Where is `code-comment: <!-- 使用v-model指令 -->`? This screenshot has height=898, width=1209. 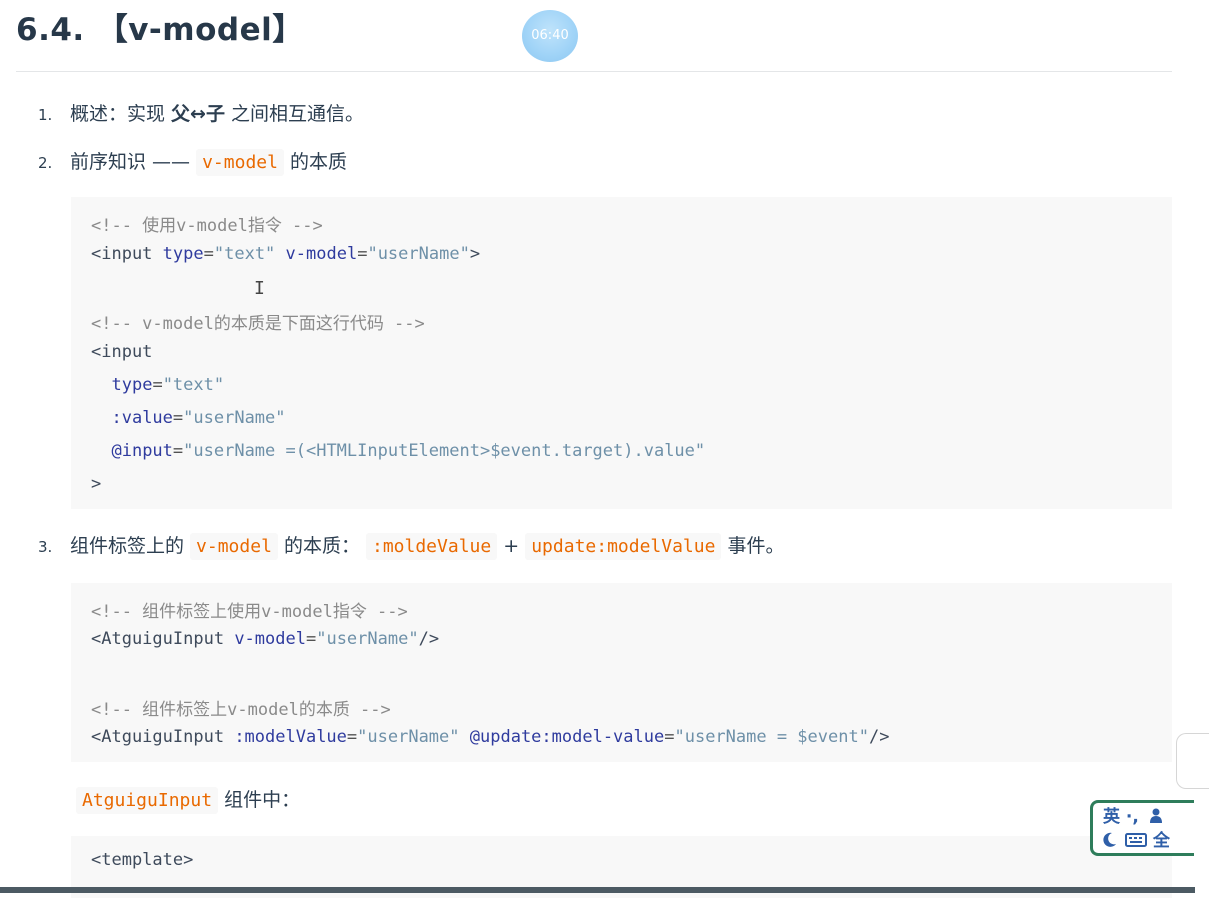
code-comment: <!-- 使用v-model指令 --> is located at coordinates (207, 226).